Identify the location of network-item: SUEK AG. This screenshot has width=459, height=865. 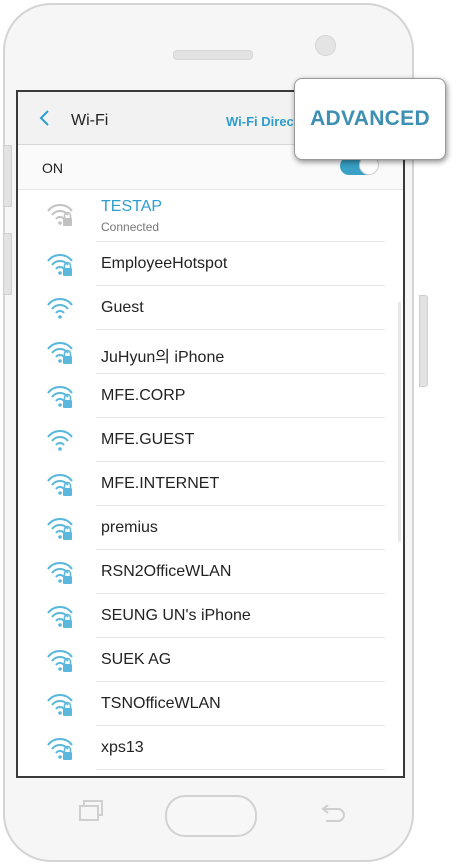
(210, 660).